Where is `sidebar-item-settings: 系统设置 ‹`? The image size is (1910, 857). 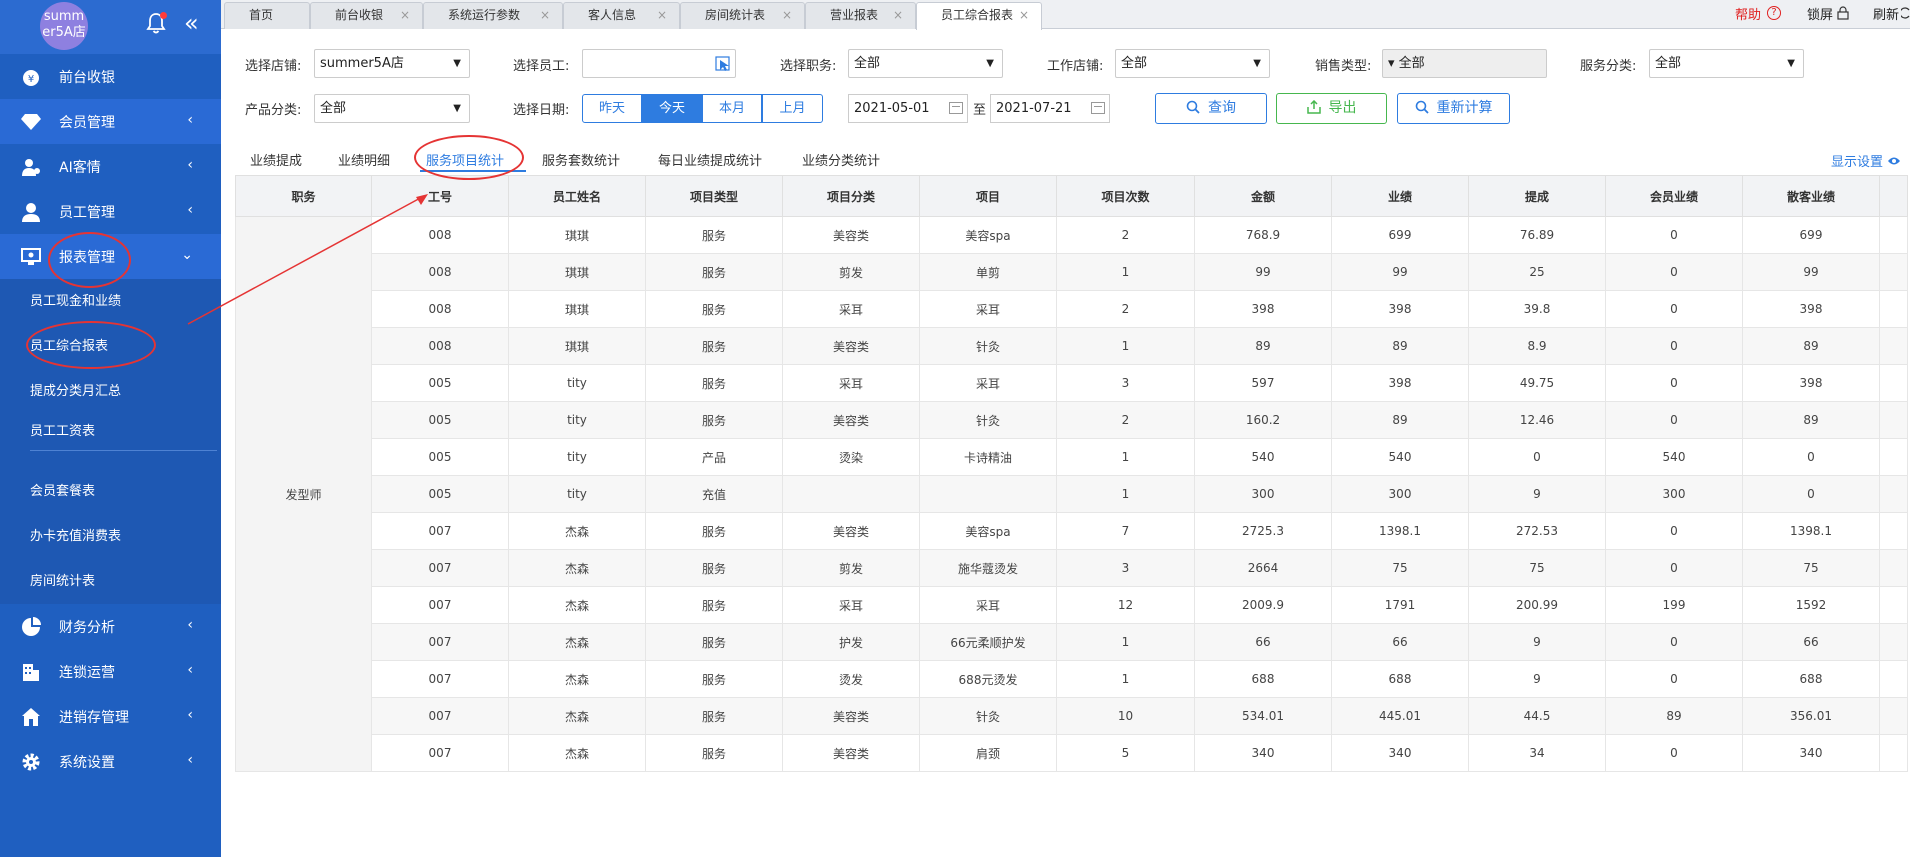
sidebar-item-settings: 系统设置 ‹ is located at coordinates (110, 761).